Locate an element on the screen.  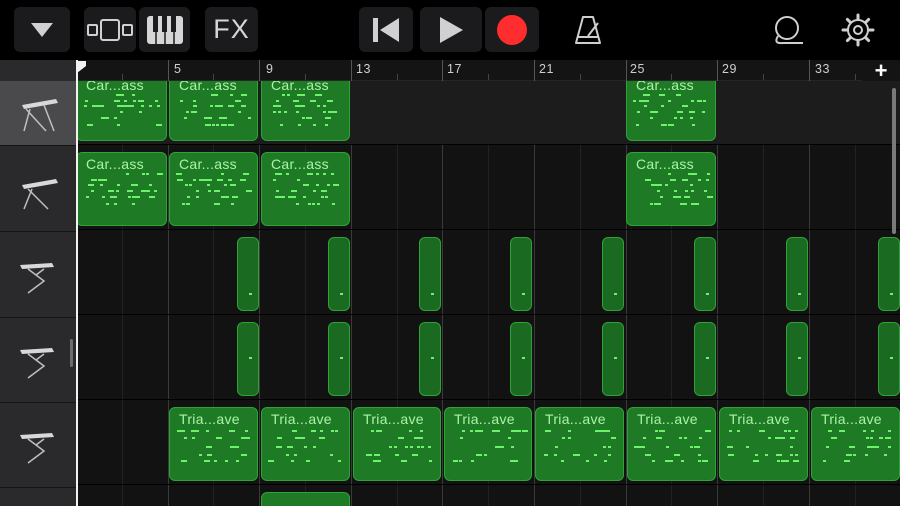
tracks-view-button is located at coordinates (110, 29).